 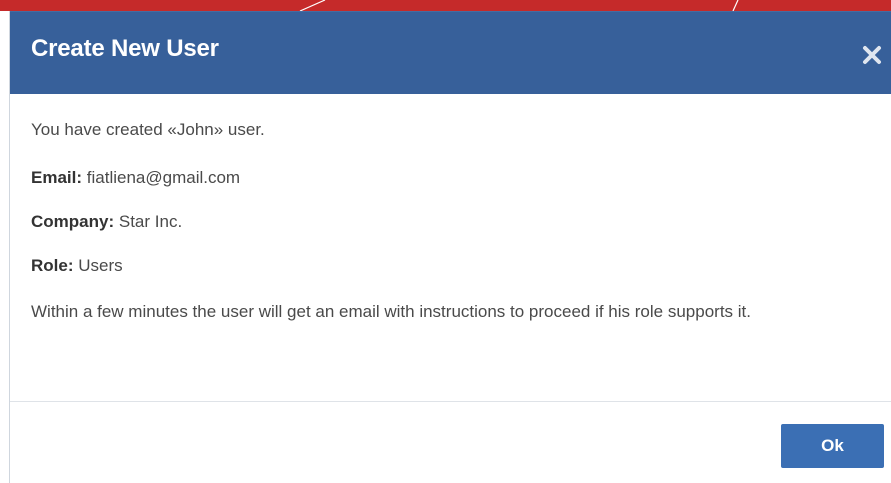 What do you see at coordinates (57, 177) in the screenshot?
I see `email-label: Email:` at bounding box center [57, 177].